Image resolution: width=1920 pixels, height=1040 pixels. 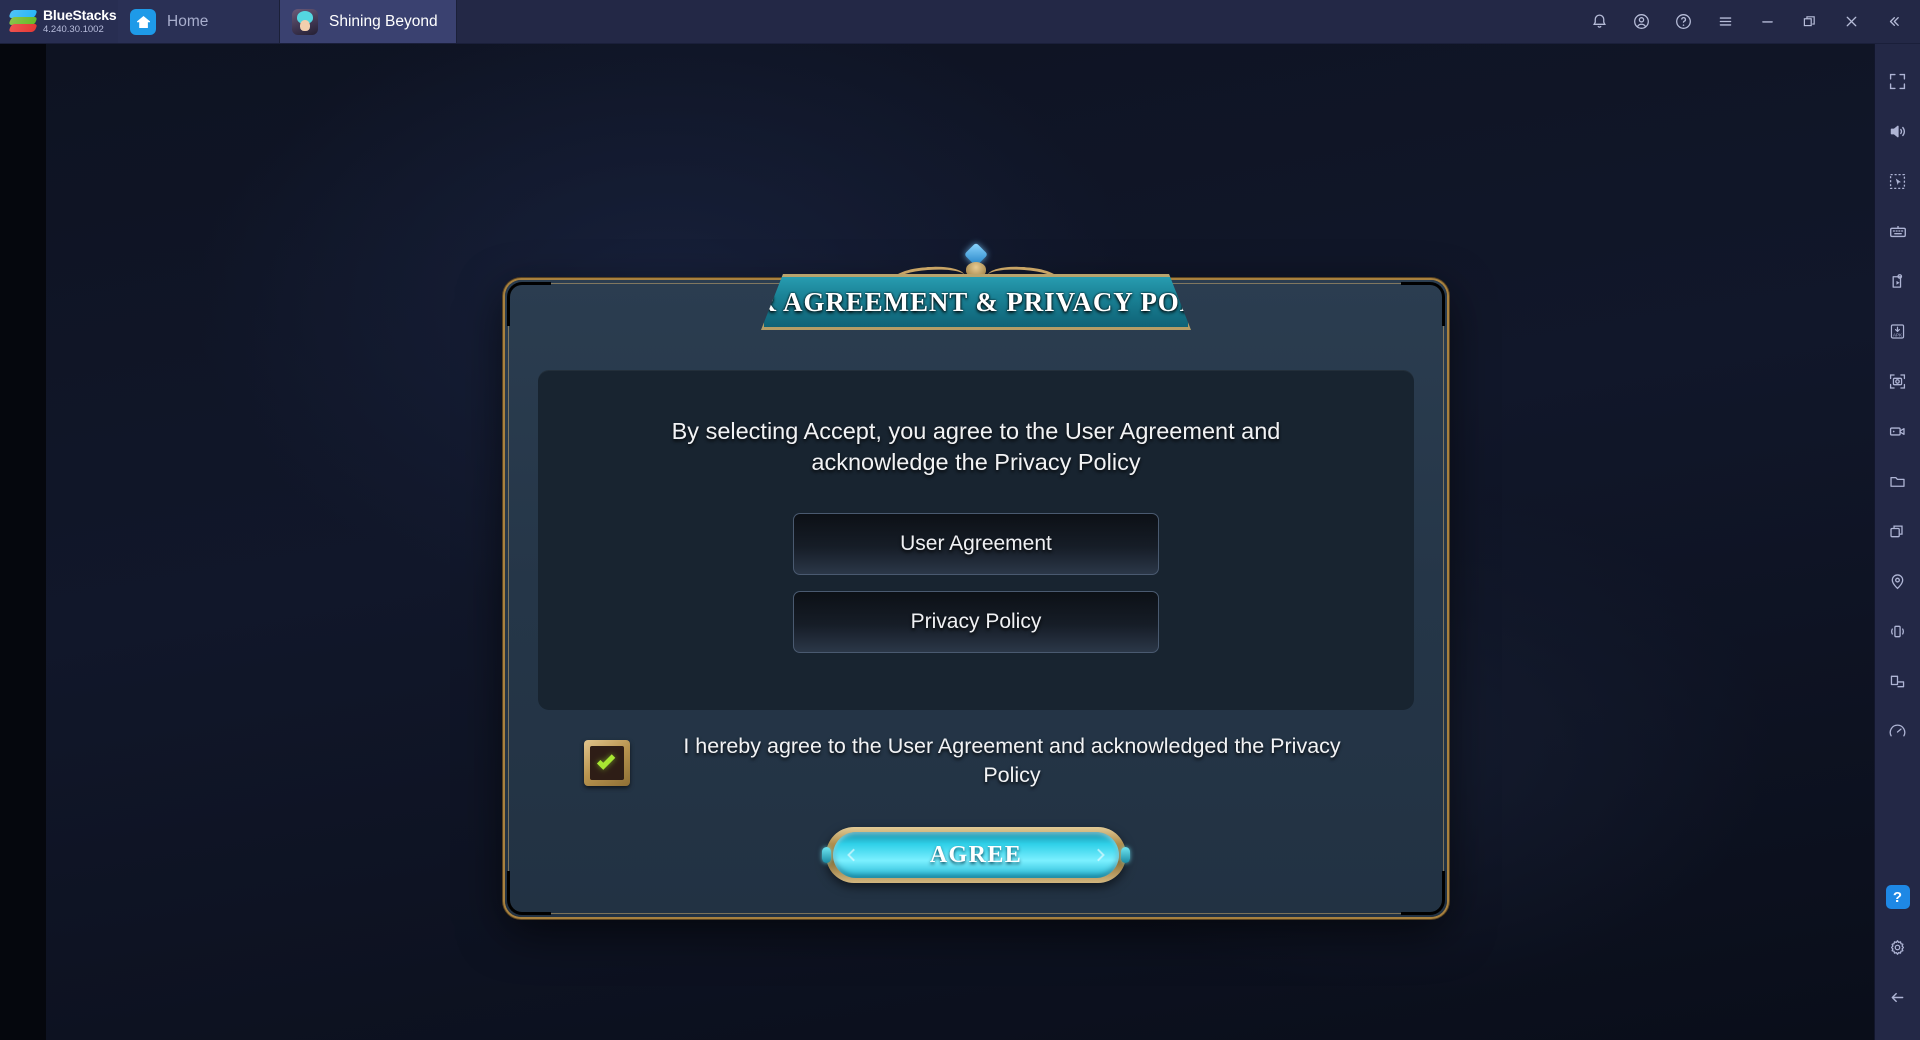 What do you see at coordinates (1897, 531) in the screenshot?
I see `multi-instance-icon` at bounding box center [1897, 531].